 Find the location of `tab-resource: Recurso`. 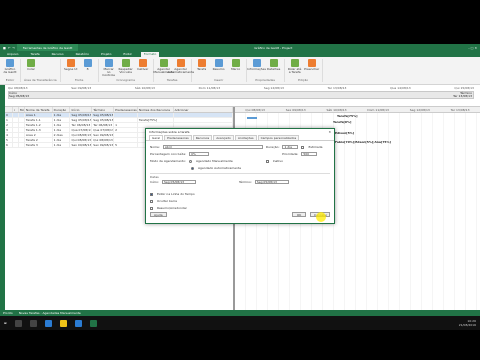

tab-resource: Recurso is located at coordinates (58, 54).